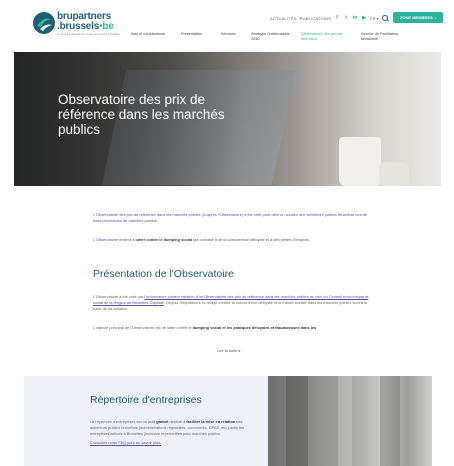 This screenshot has width=454, height=466. Describe the element at coordinates (360, 161) in the screenshot. I see `hero-cup-image` at that location.